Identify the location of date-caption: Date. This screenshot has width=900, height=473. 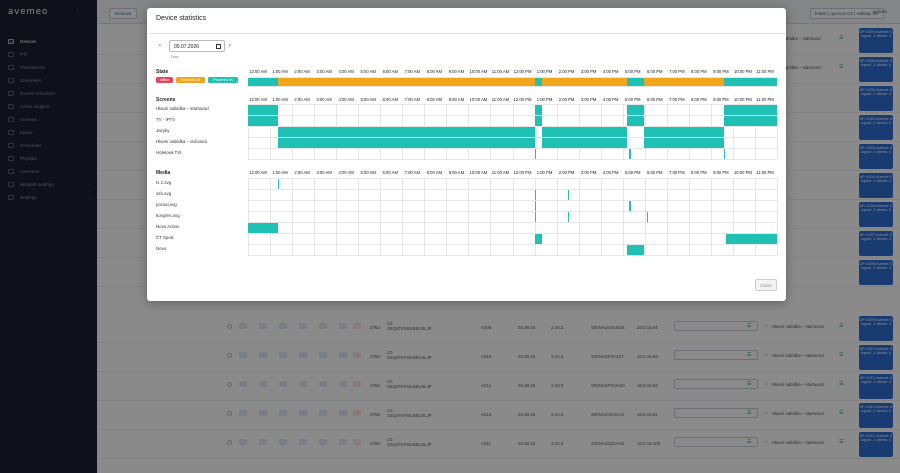
(175, 57).